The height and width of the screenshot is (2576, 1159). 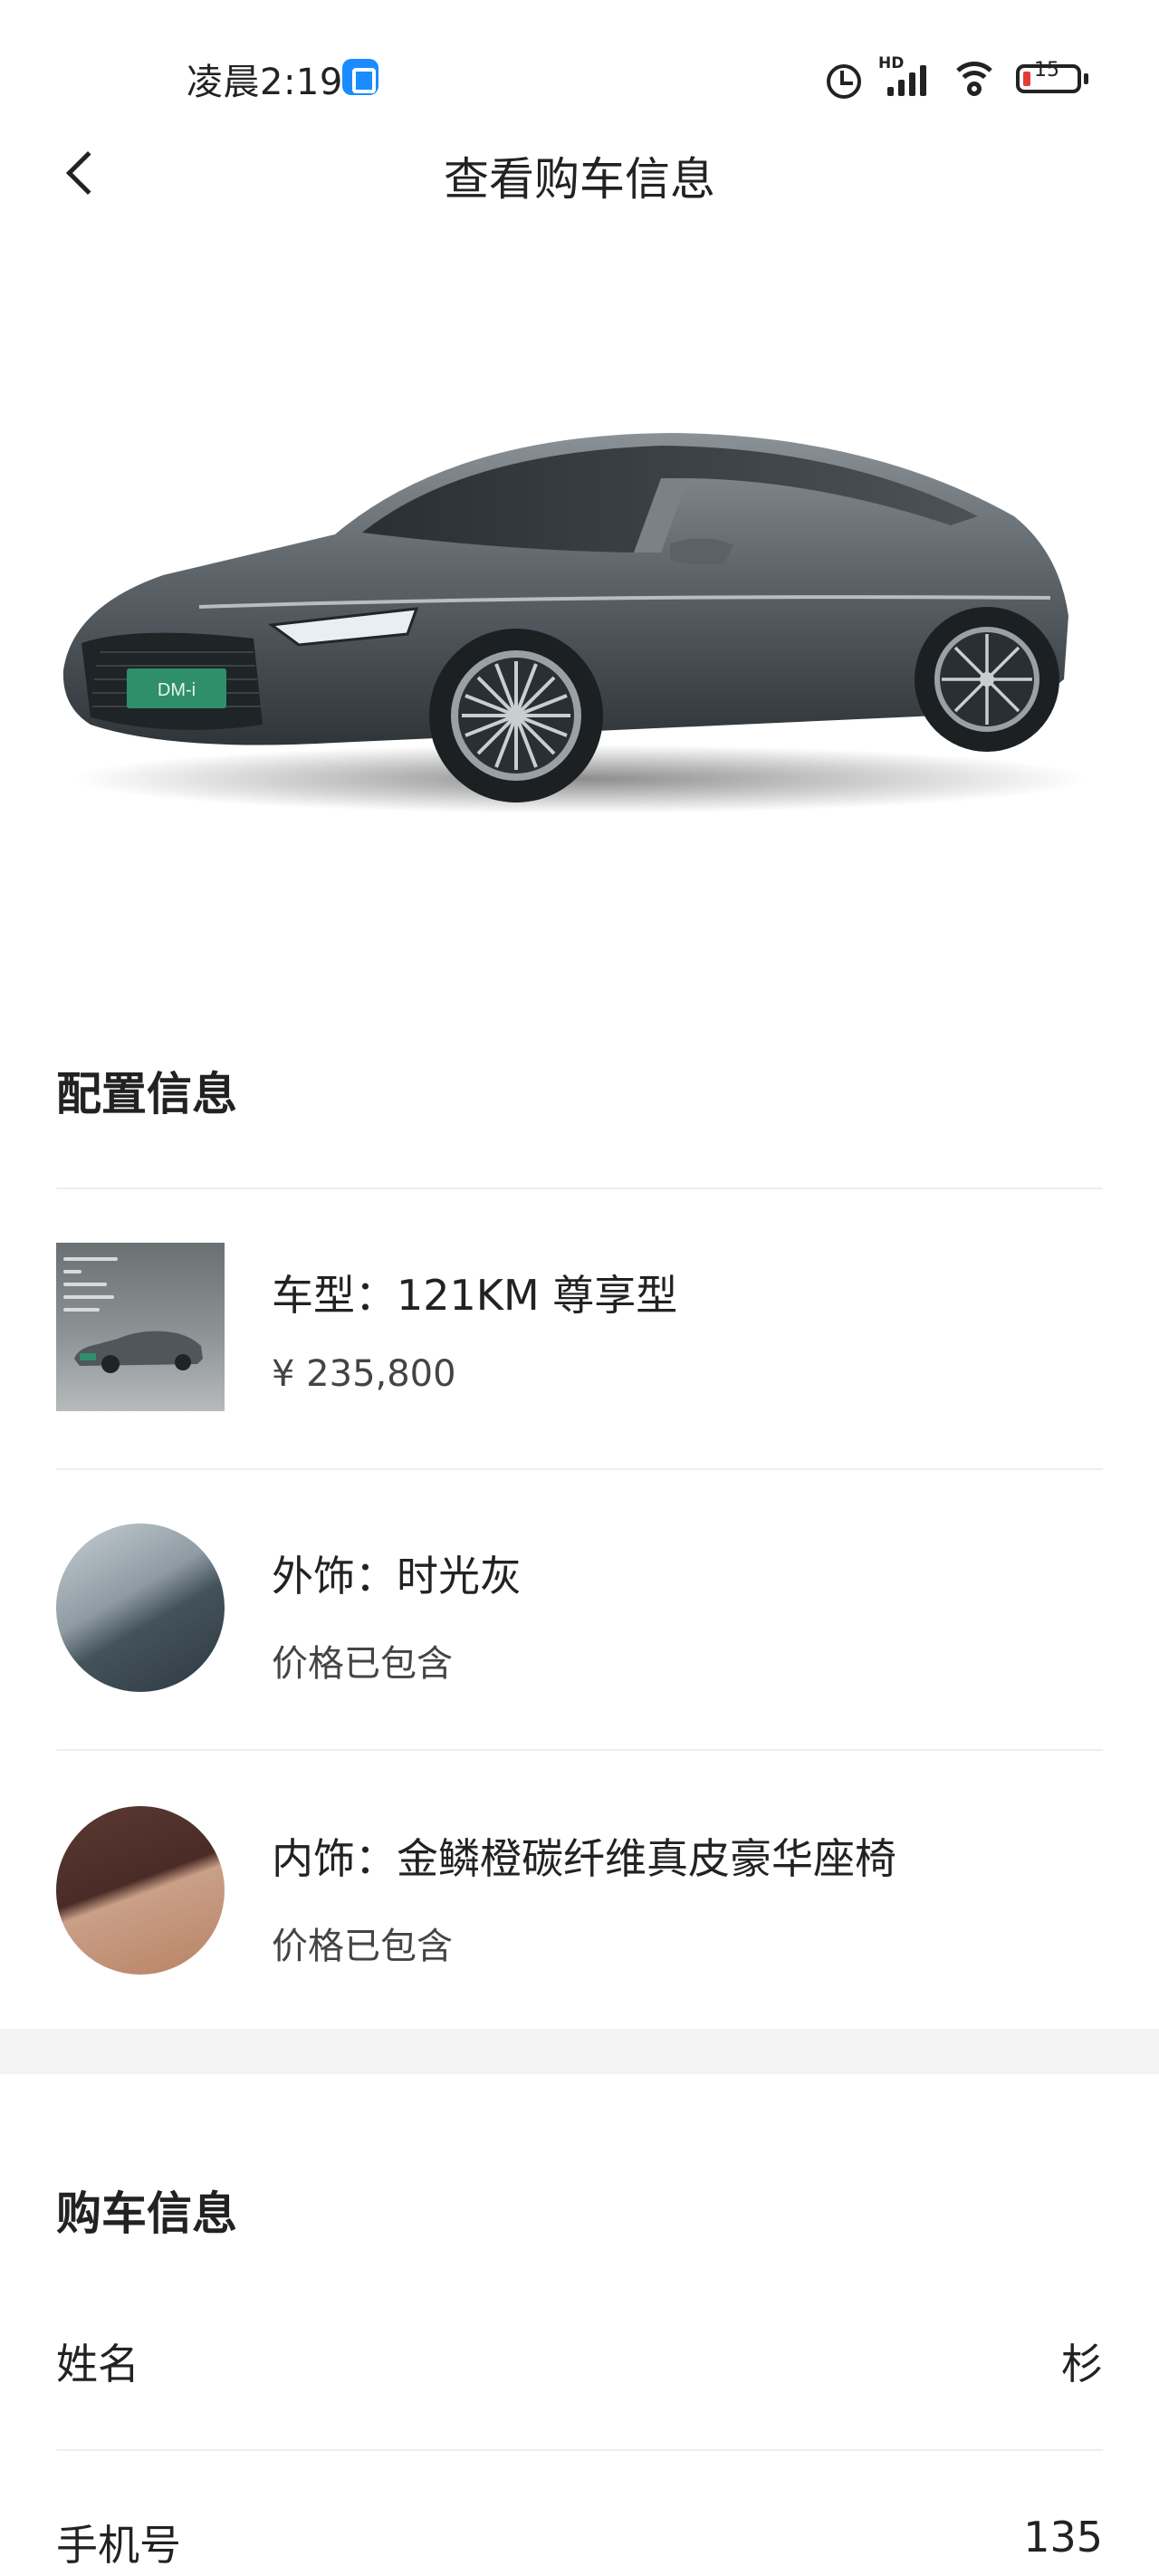 I want to click on config-item-model: 车型：121KM 尊享型 ¥ 235,800, so click(x=579, y=1329).